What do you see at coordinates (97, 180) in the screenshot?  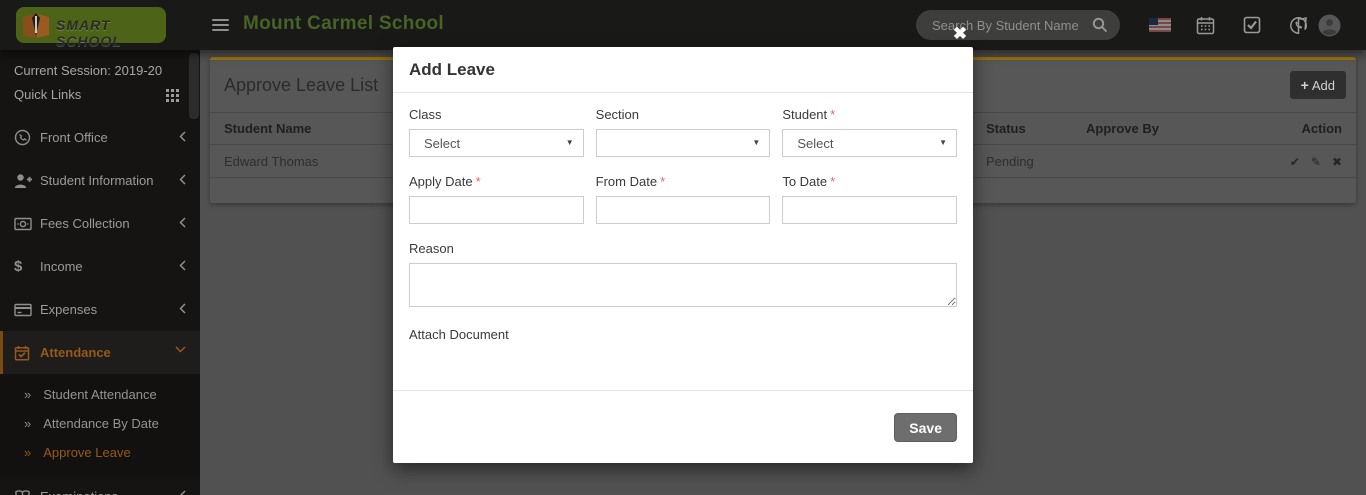 I see `sidebar-item-label: Student Information` at bounding box center [97, 180].